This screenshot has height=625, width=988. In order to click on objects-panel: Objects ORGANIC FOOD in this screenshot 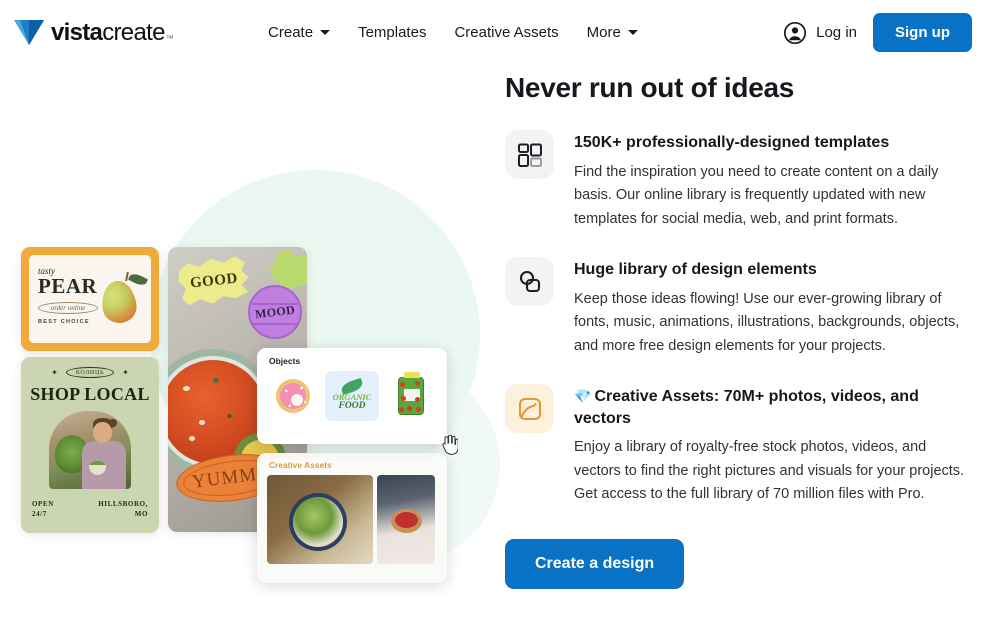, I will do `click(357, 401)`.